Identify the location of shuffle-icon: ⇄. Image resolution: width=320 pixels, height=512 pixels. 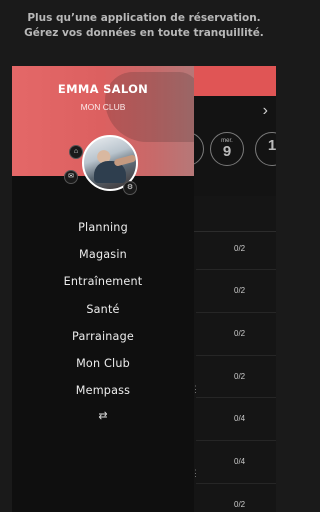
(103, 416).